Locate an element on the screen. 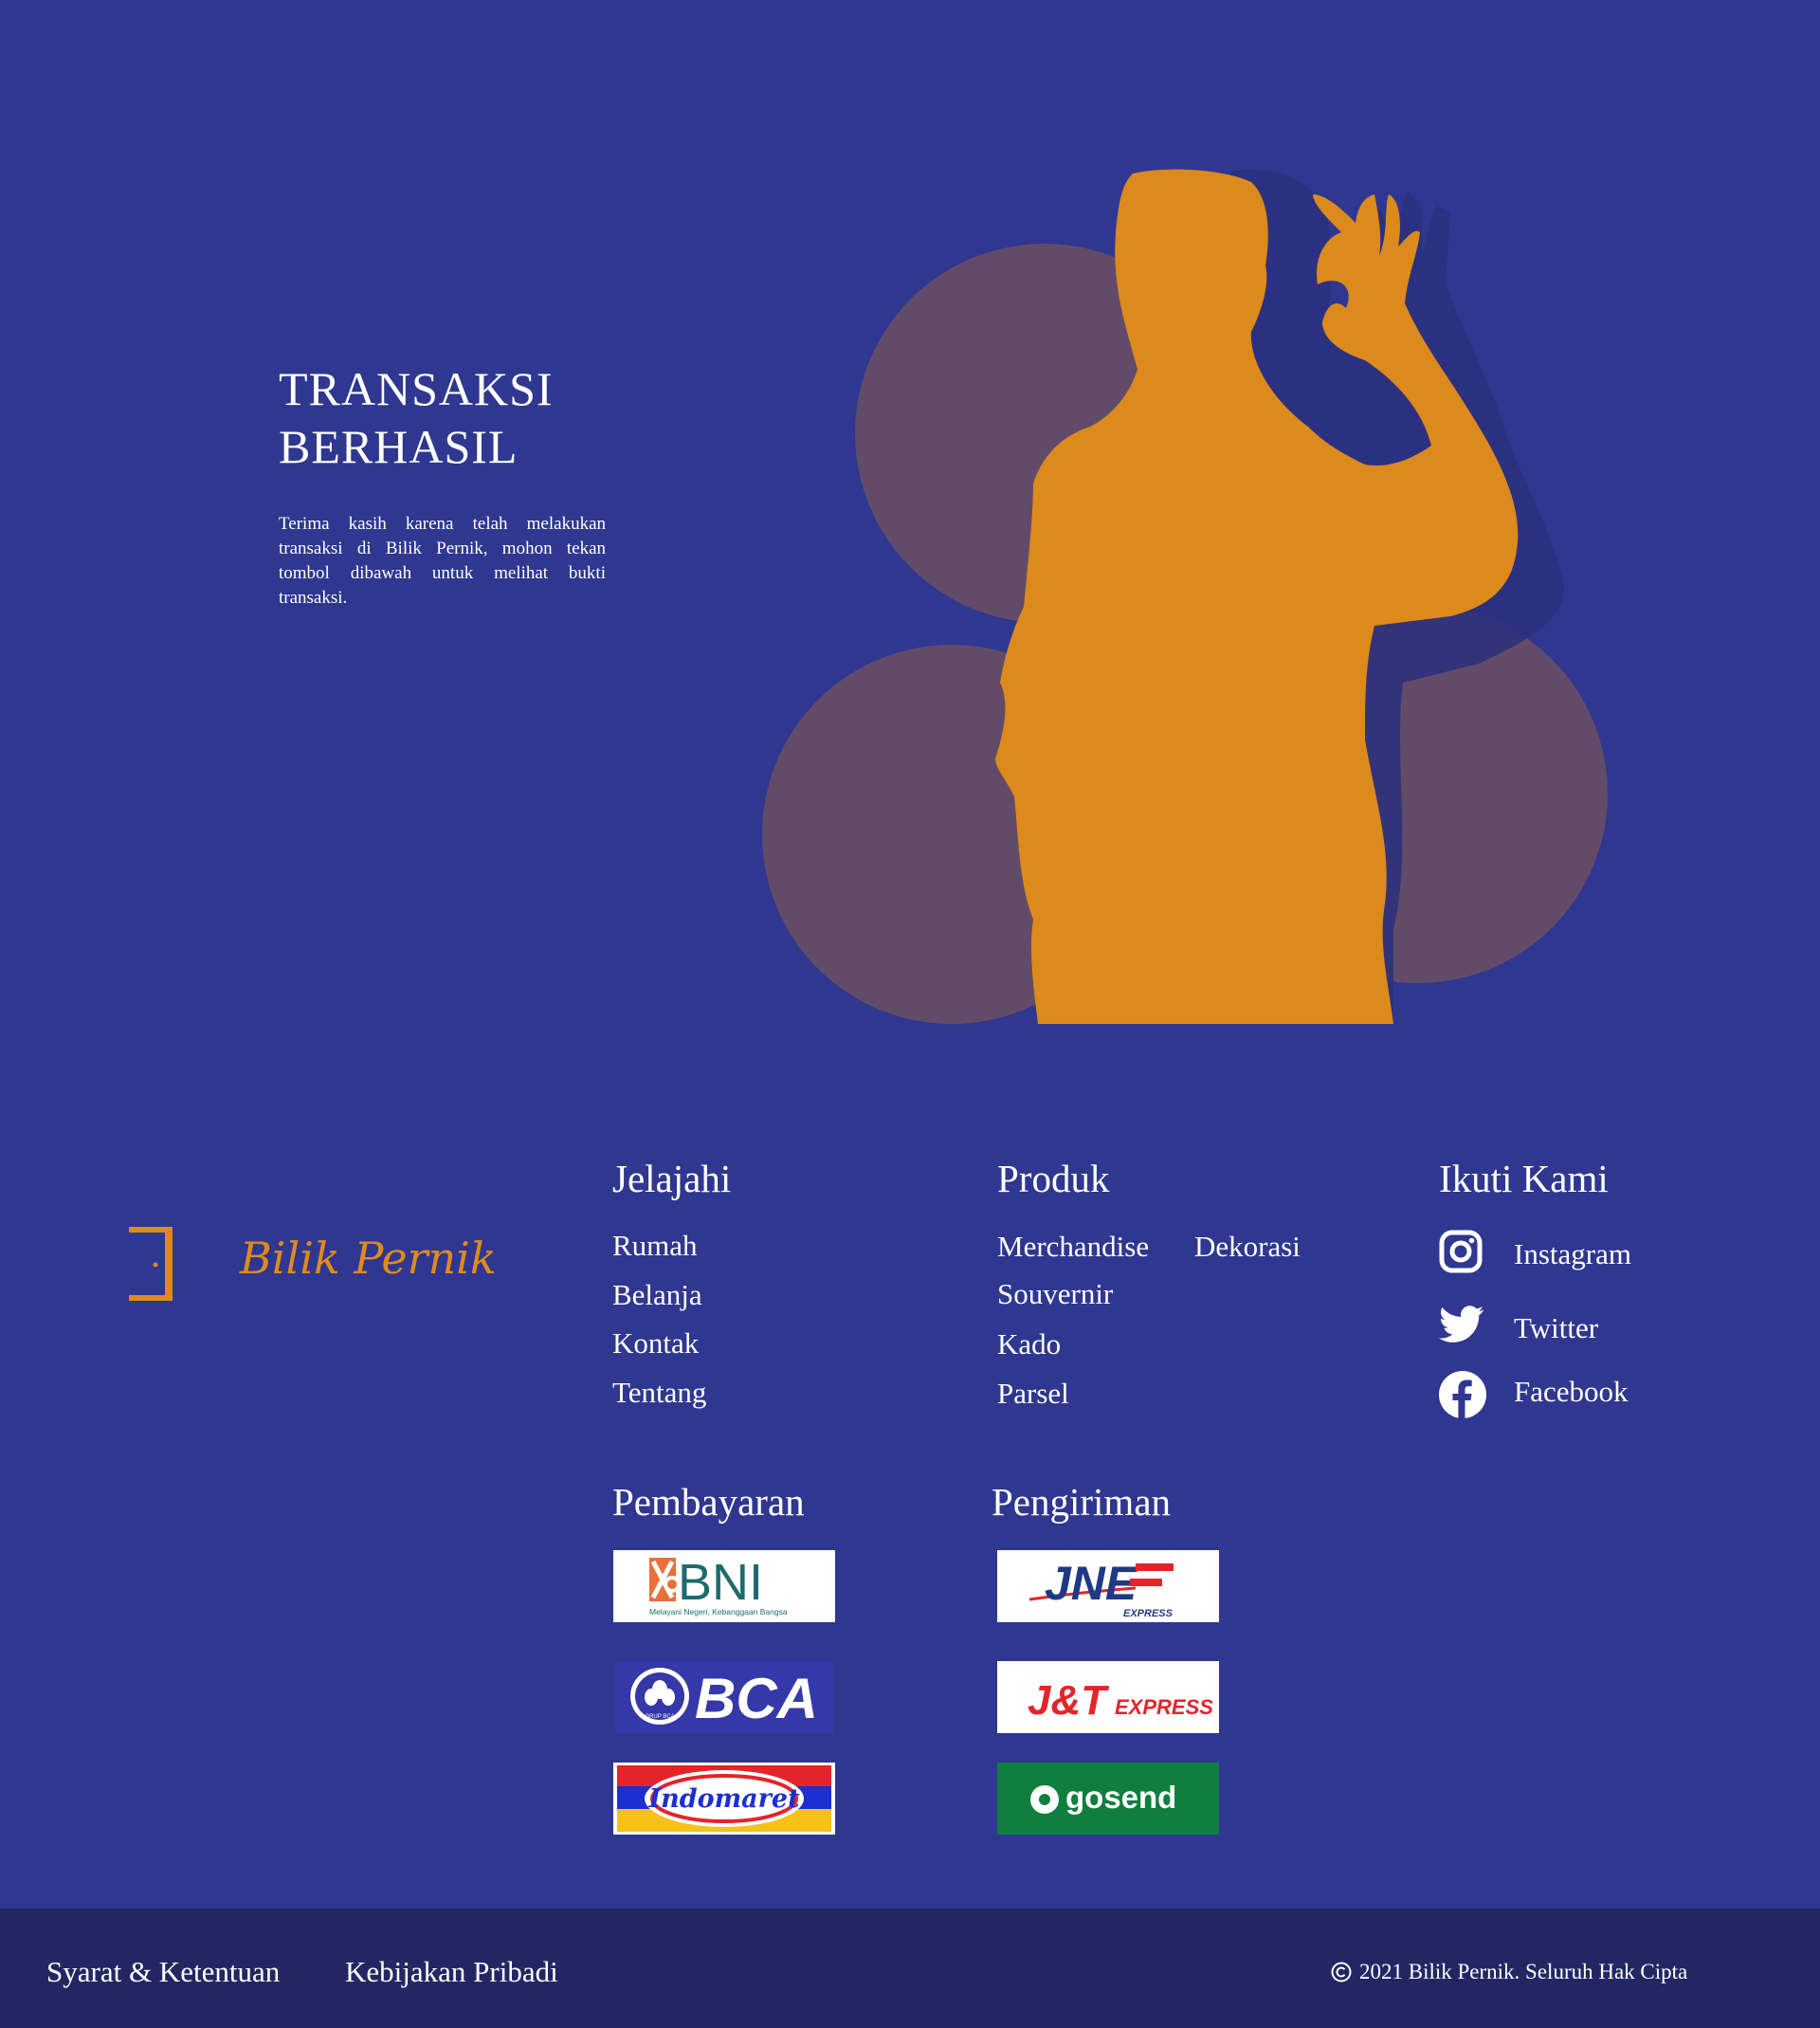 This screenshot has width=1820, height=2028. instagram-icon is located at coordinates (1461, 1251).